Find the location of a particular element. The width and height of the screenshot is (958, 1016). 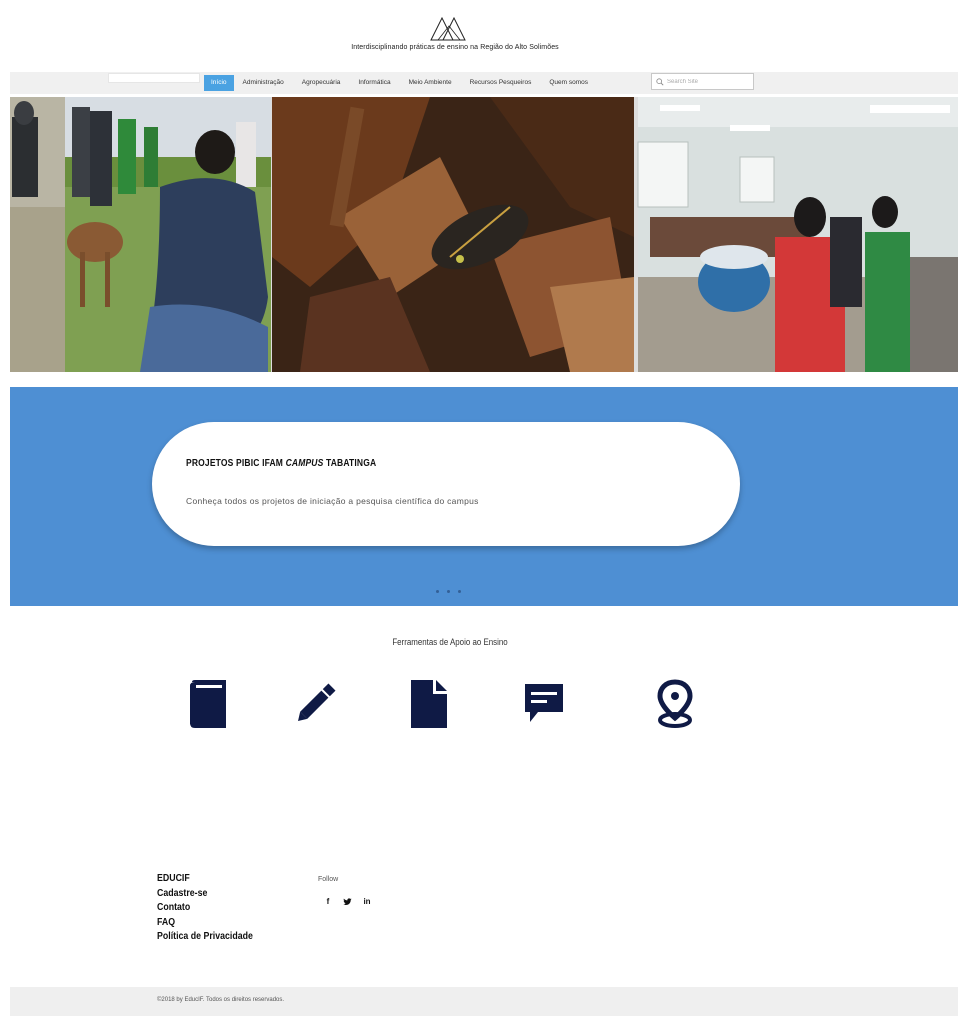

facebook-icon: f is located at coordinates (328, 901).